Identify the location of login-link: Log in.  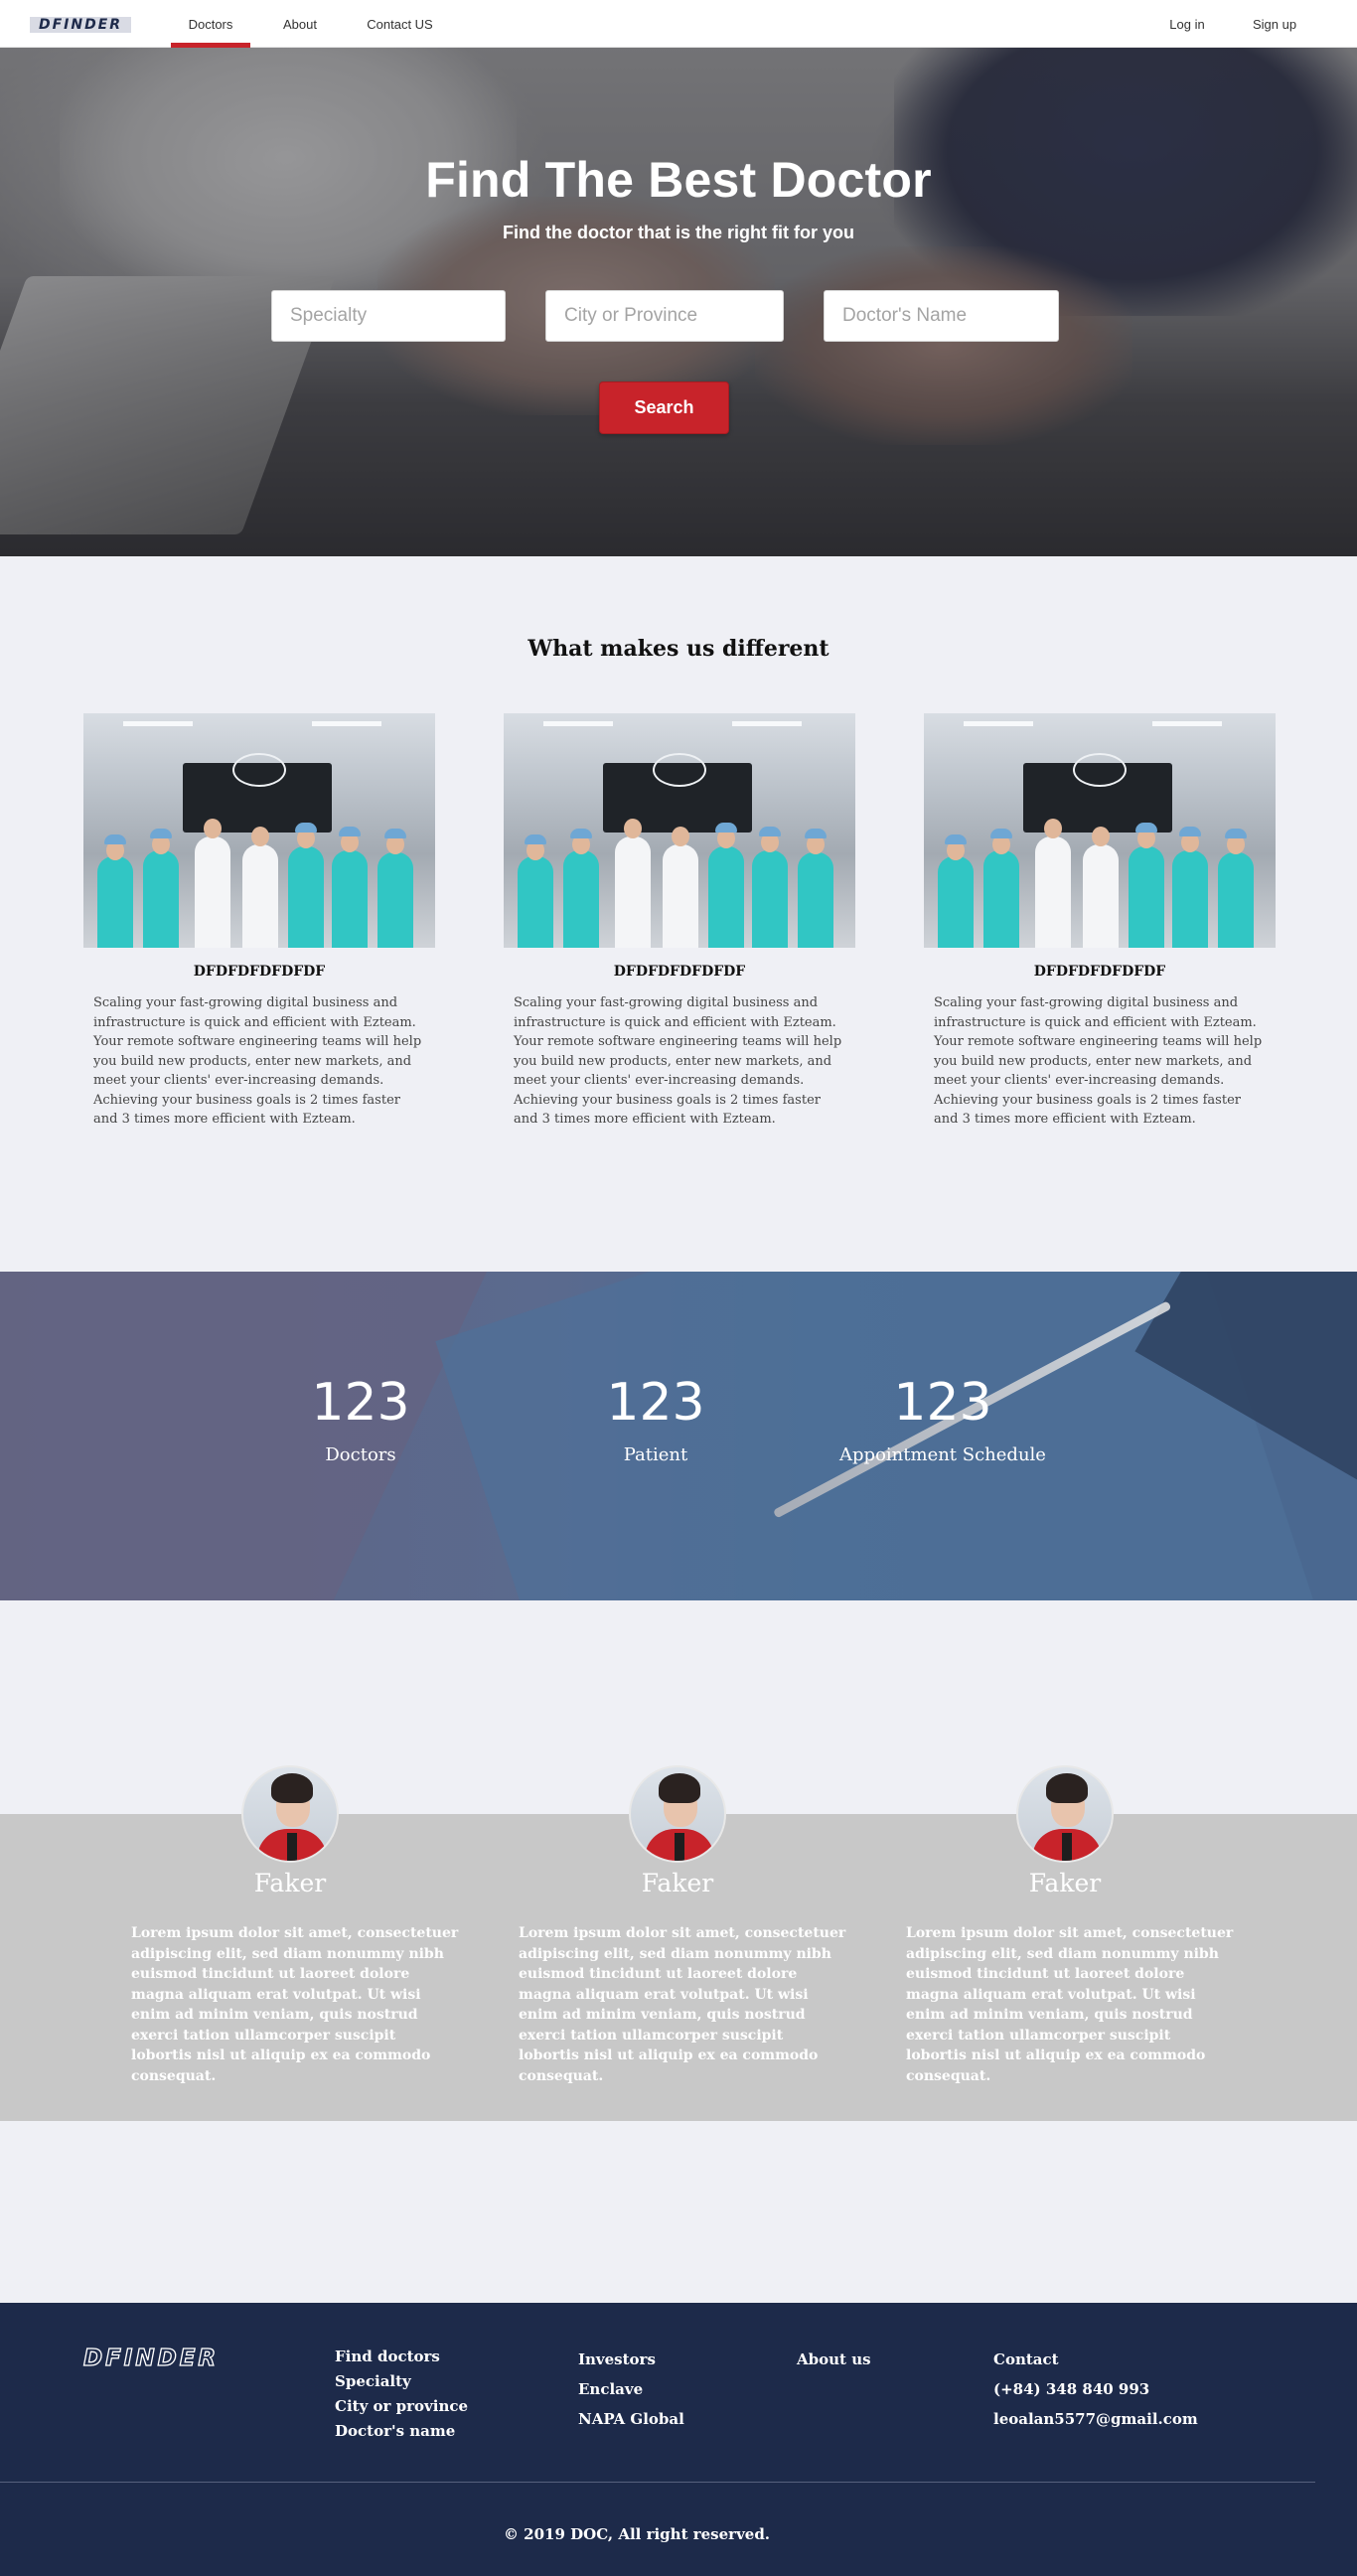
(1187, 24).